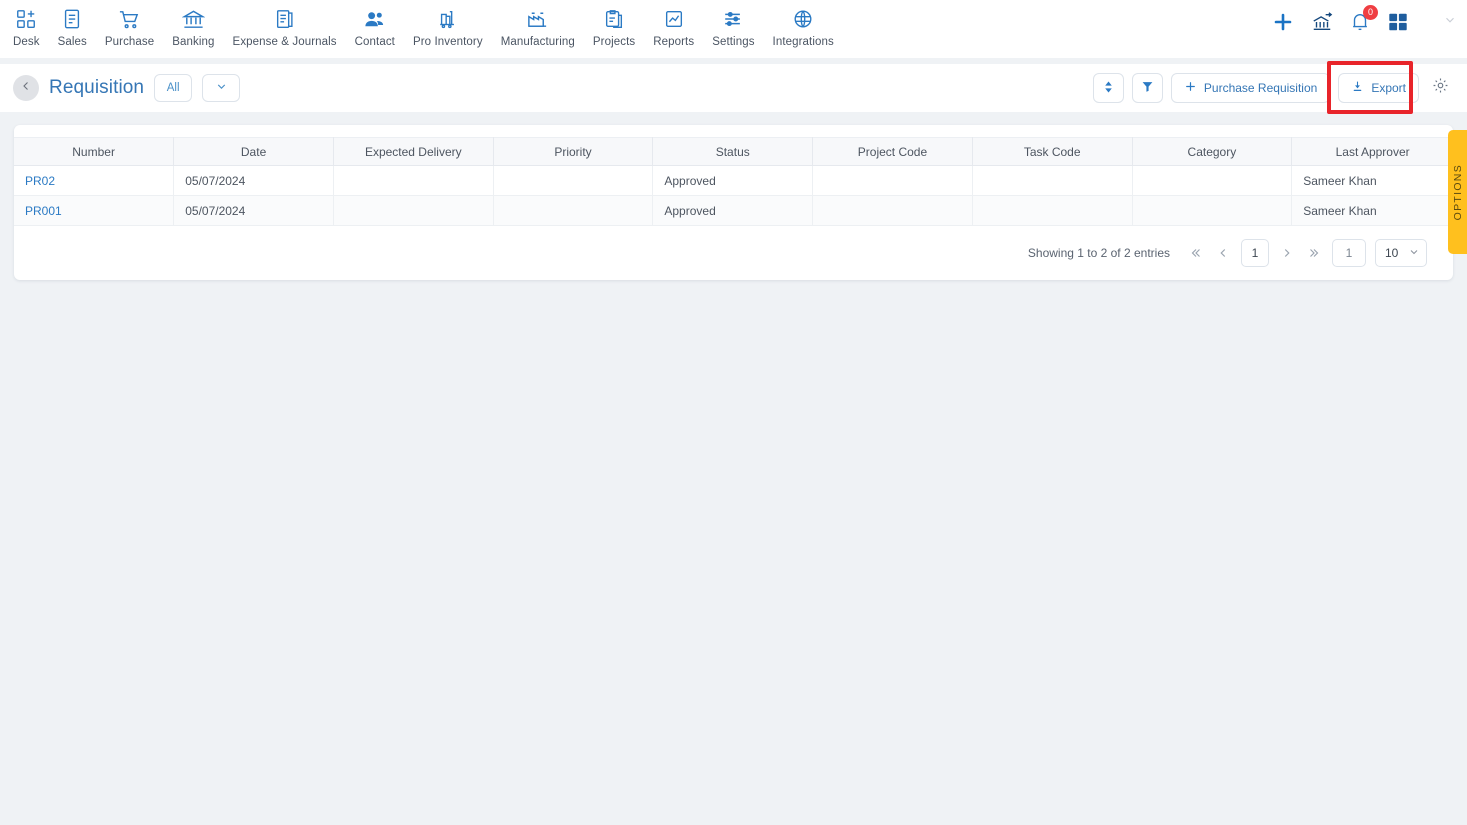 The image size is (1467, 825). Describe the element at coordinates (1349, 253) in the screenshot. I see `goto-page-input: 1` at that location.